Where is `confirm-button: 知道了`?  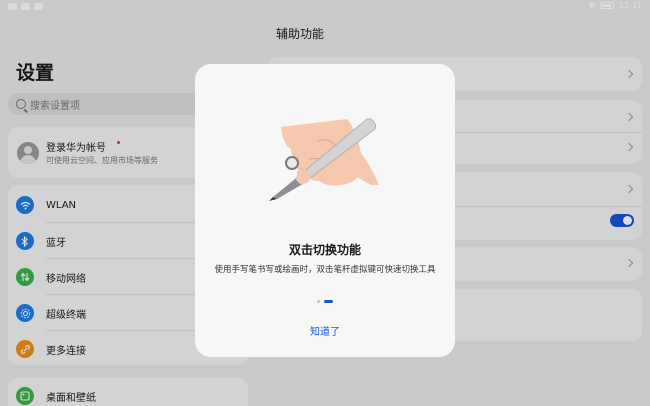 confirm-button: 知道了 is located at coordinates (325, 330).